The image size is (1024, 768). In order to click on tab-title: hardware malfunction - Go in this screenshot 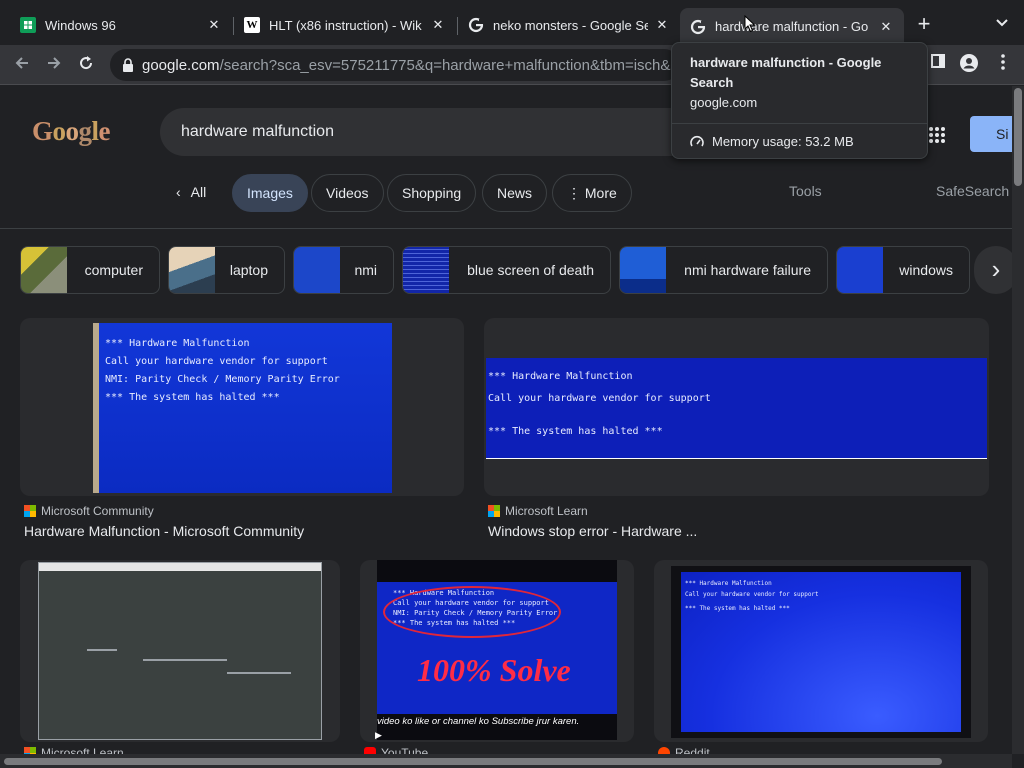, I will do `click(792, 26)`.